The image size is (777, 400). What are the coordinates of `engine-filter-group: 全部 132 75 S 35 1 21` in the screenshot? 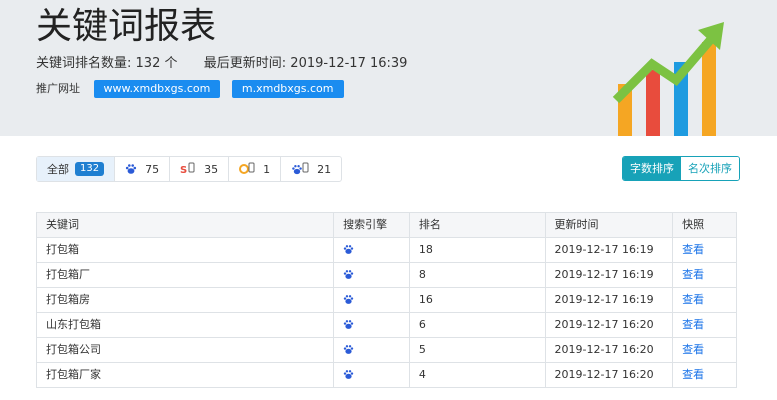 It's located at (189, 169).